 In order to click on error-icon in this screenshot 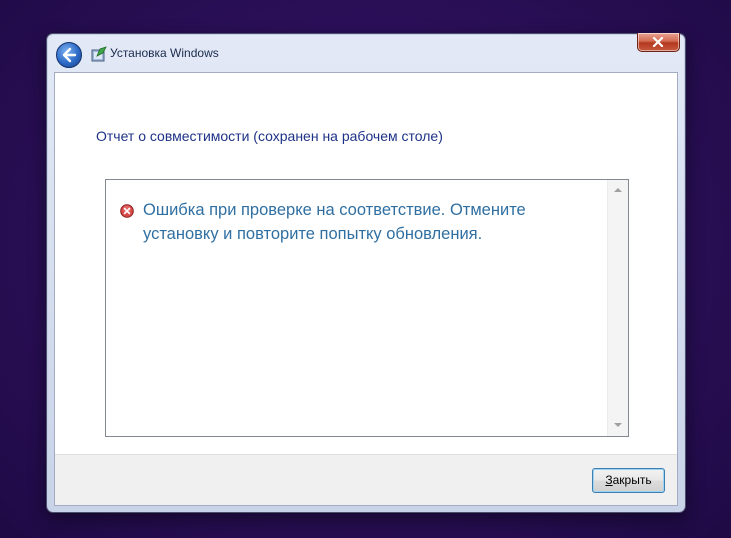, I will do `click(127, 211)`.